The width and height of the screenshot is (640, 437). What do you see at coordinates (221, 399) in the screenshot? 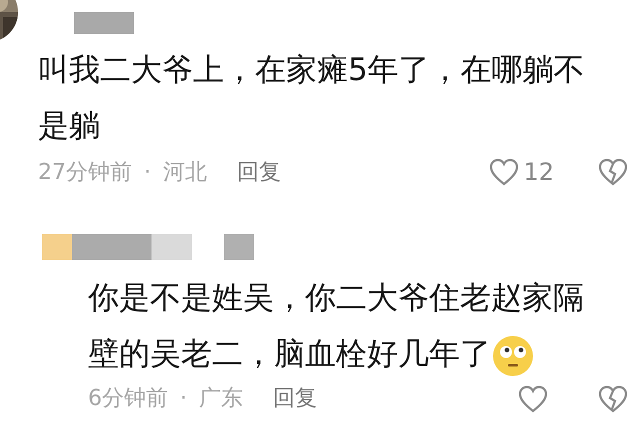
I see `location-label: 广东` at bounding box center [221, 399].